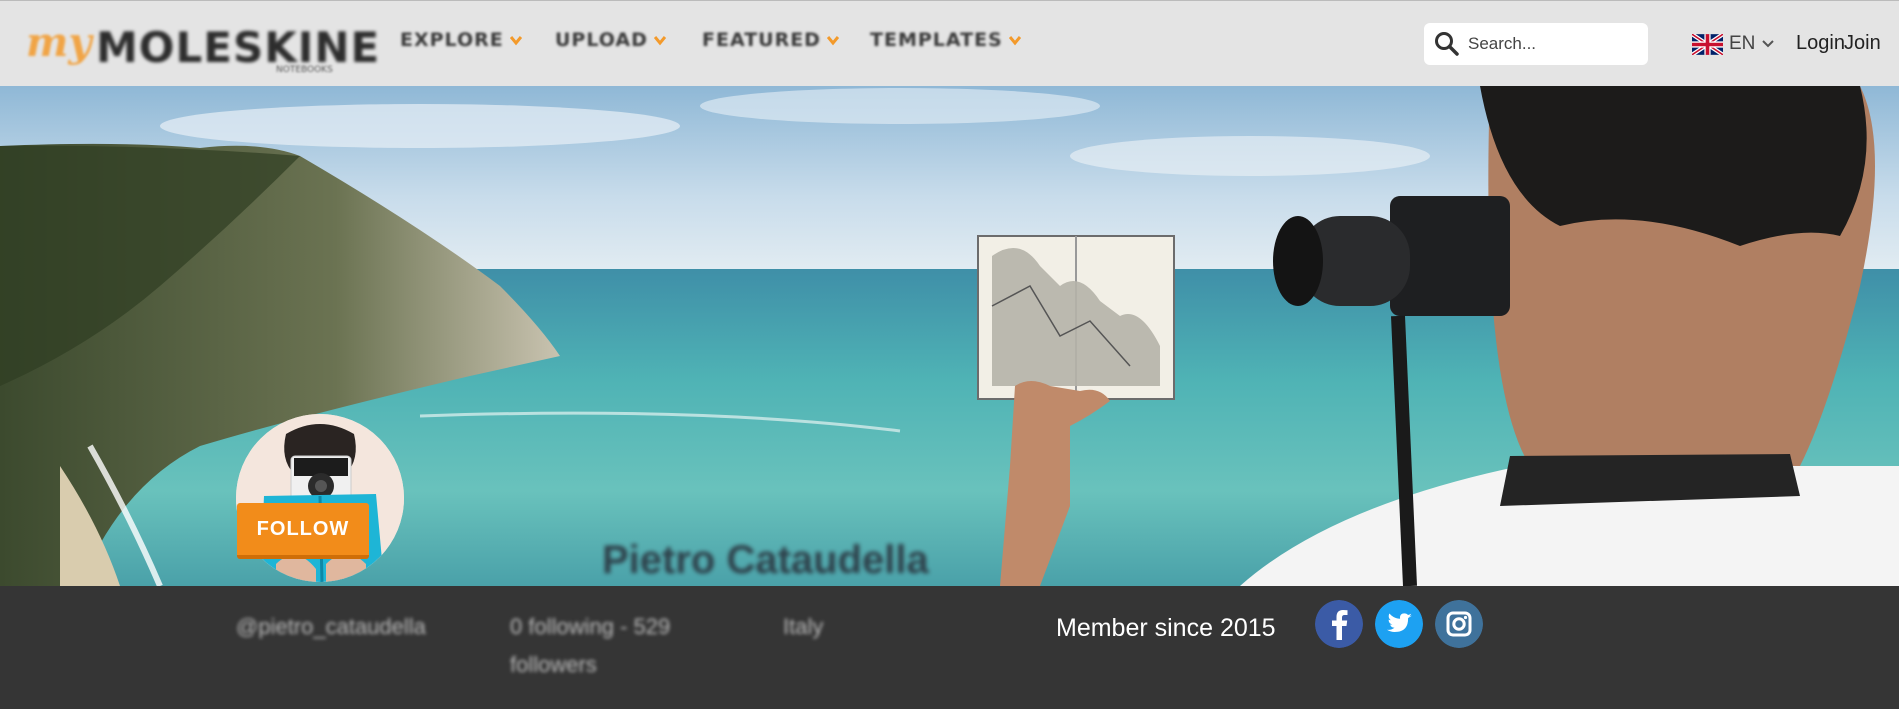  What do you see at coordinates (1399, 624) in the screenshot?
I see `twitter-icon` at bounding box center [1399, 624].